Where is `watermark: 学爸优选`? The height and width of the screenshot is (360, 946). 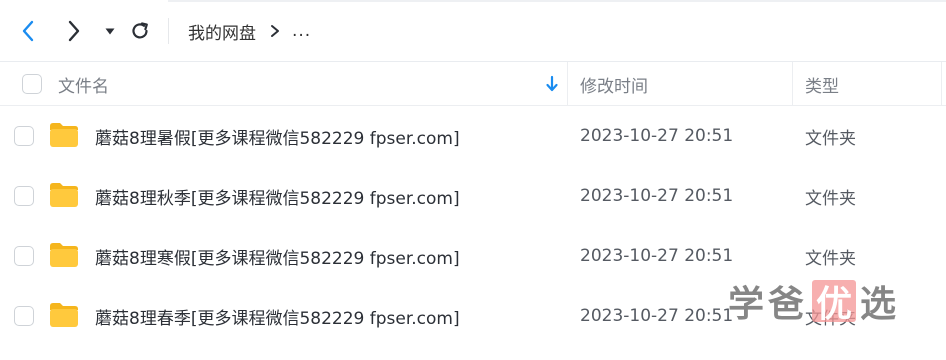
watermark: 学爸优选 is located at coordinates (814, 301).